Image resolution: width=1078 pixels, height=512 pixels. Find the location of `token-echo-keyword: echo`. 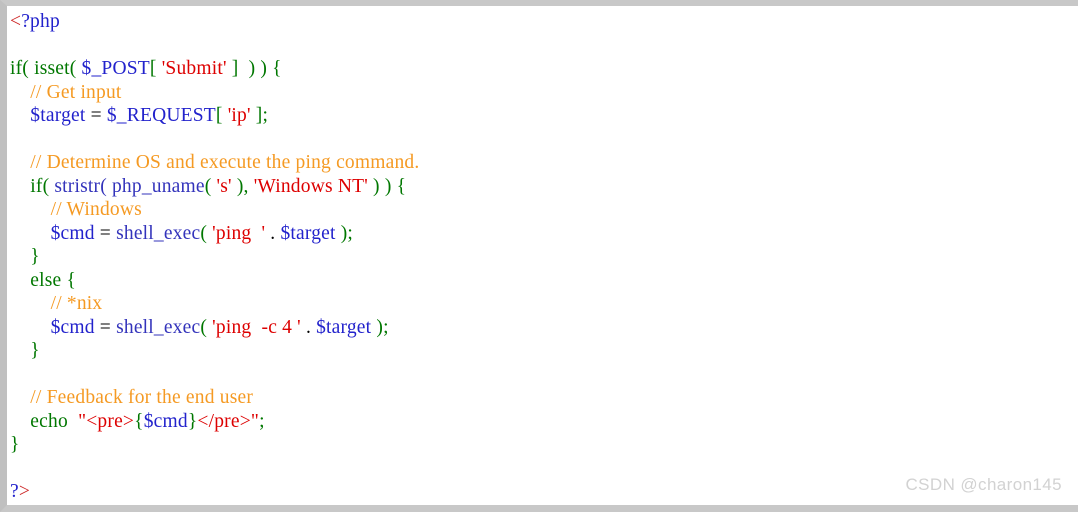

token-echo-keyword: echo is located at coordinates (39, 421).